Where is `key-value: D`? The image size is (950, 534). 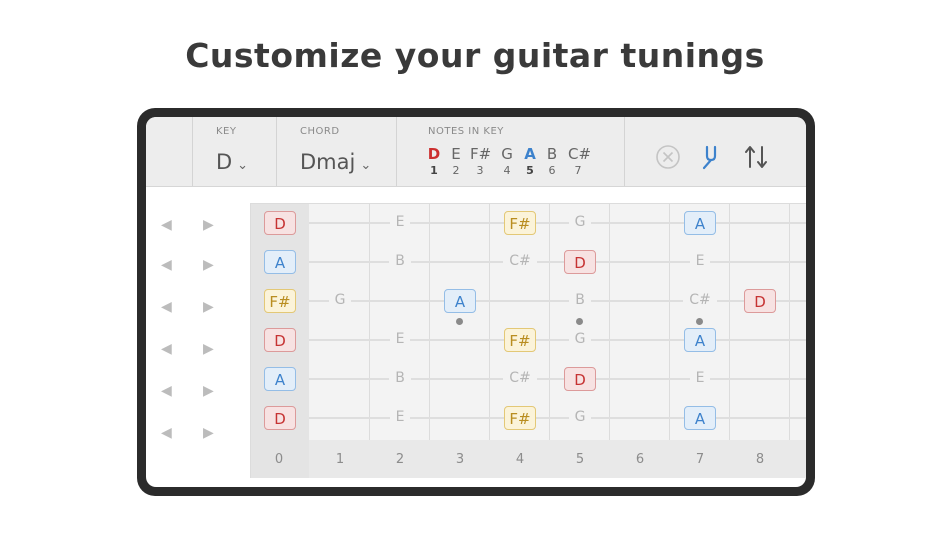
key-value: D is located at coordinates (224, 162).